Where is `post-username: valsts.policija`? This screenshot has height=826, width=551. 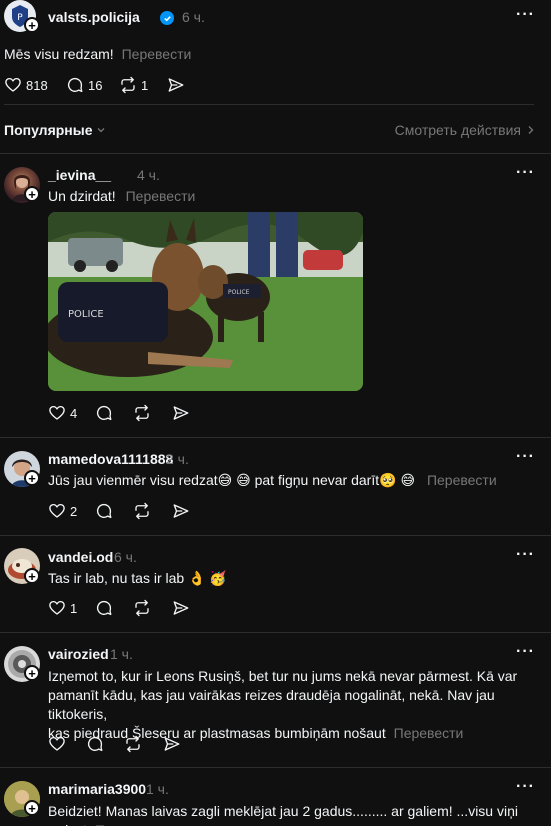
post-username: valsts.policija is located at coordinates (94, 17).